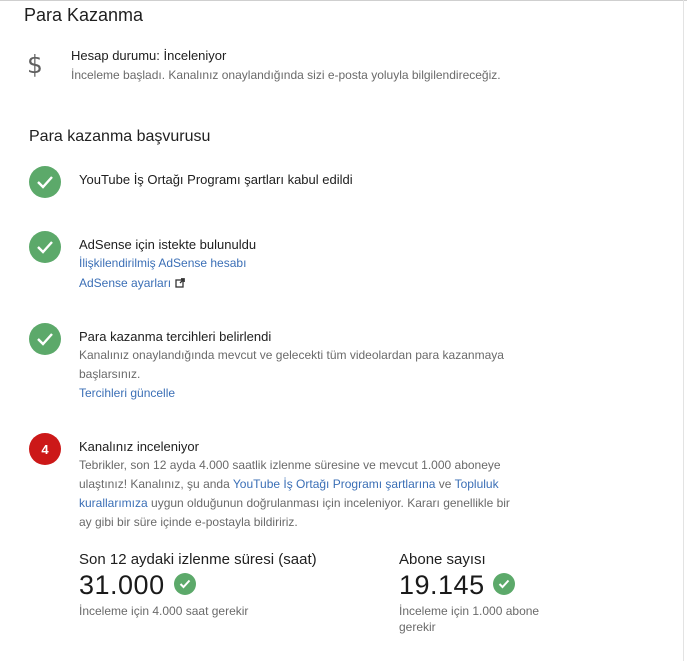  I want to click on step-number-badge: 4, so click(45, 449).